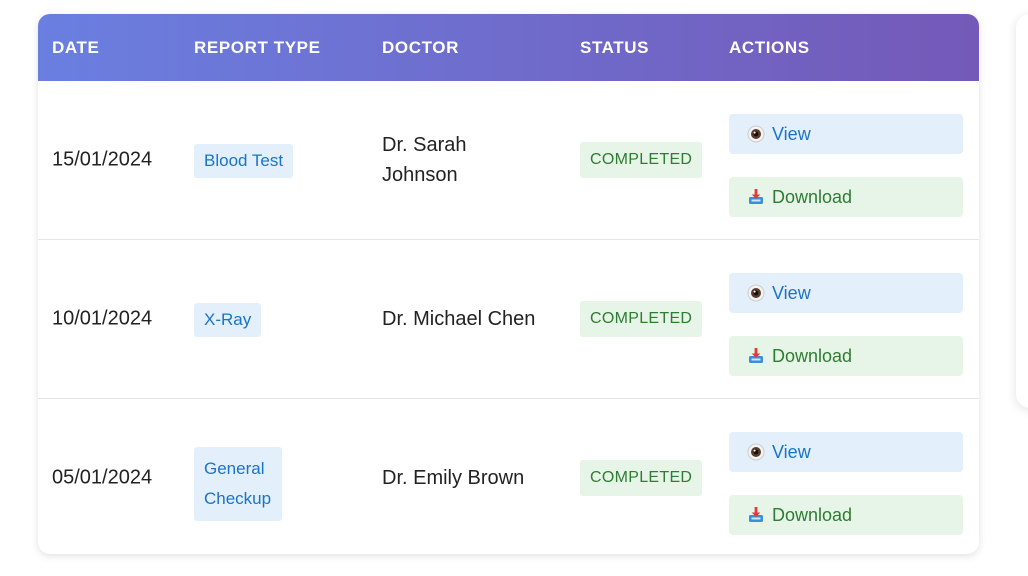  I want to click on report-date: 10/01/2024, so click(102, 318).